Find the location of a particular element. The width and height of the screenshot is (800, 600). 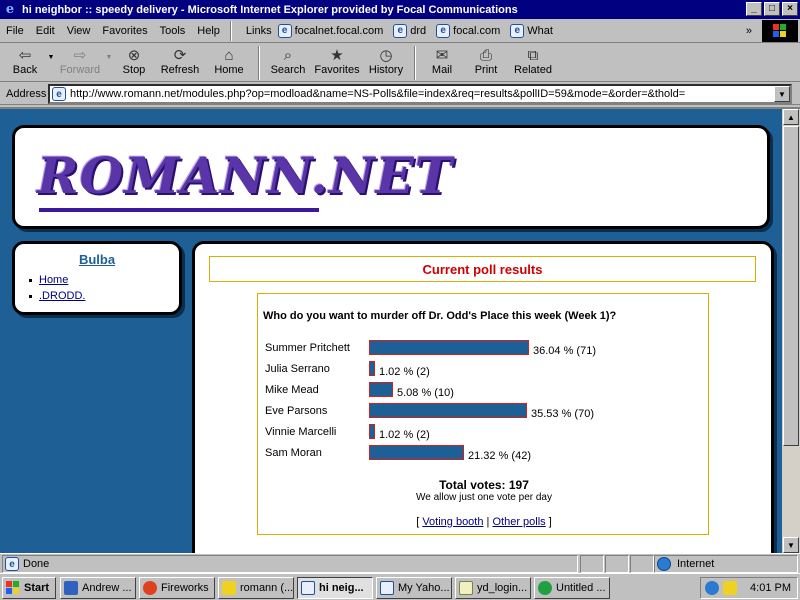

link-what: e What is located at coordinates (531, 30).